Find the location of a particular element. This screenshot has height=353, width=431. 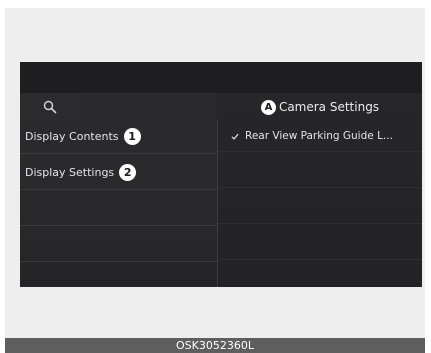

menu-item-display-settings: Display Settings 2 is located at coordinates (118, 172).